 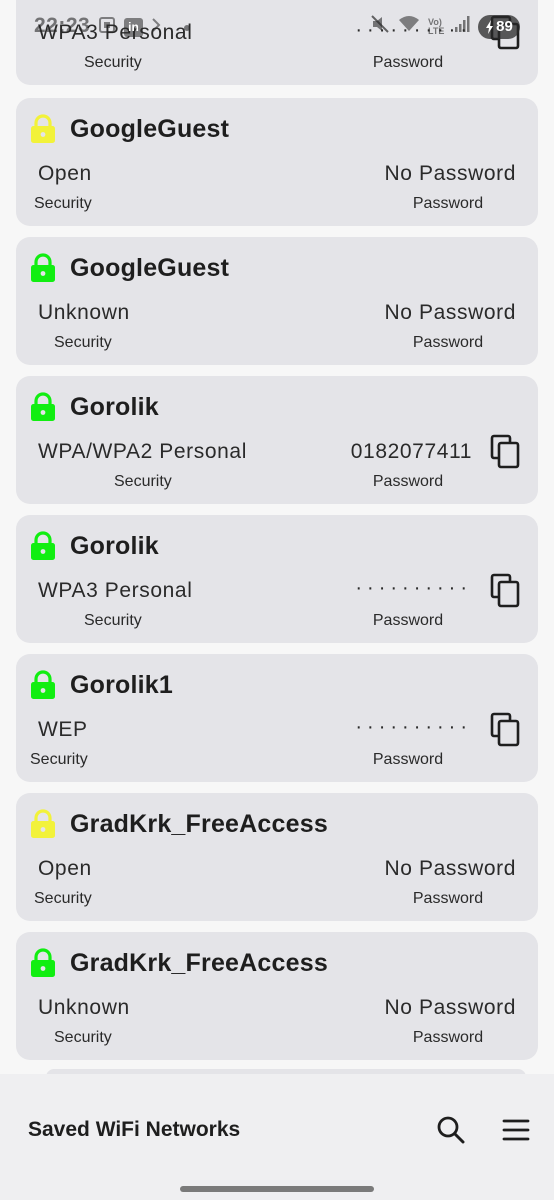 What do you see at coordinates (411, 451) in the screenshot?
I see `password-value: 0182077411` at bounding box center [411, 451].